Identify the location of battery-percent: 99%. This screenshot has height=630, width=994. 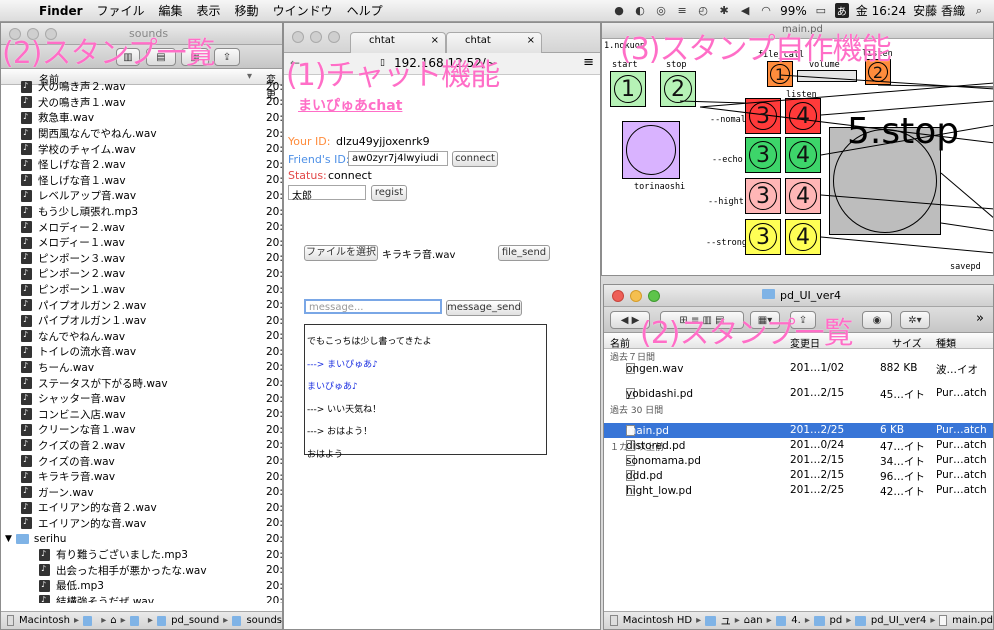
(793, 11).